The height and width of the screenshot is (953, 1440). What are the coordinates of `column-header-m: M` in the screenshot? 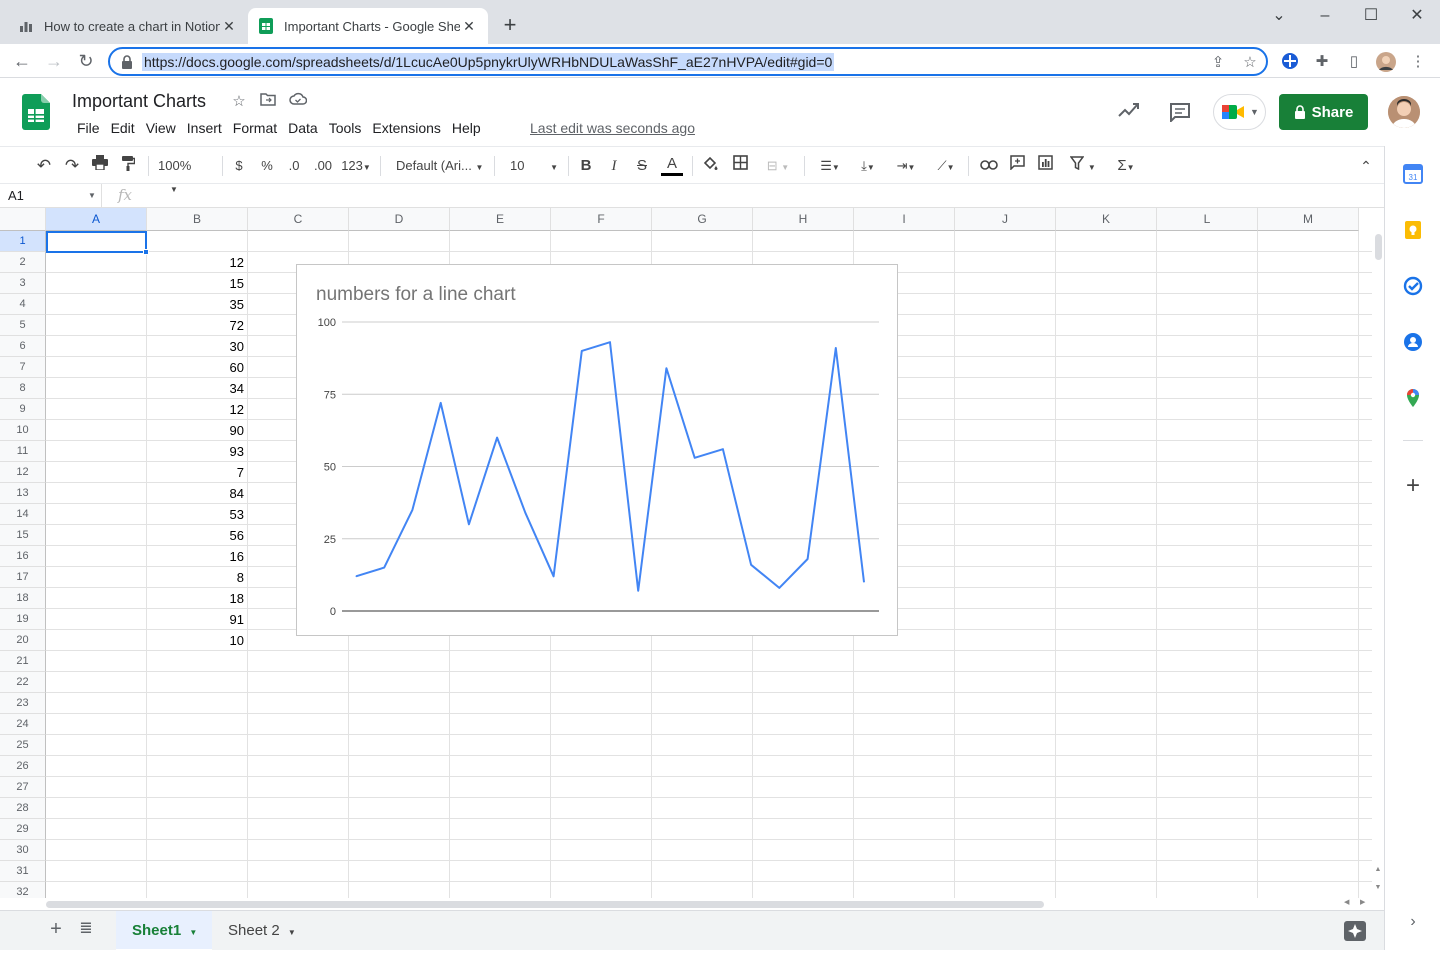 It's located at (1308, 219).